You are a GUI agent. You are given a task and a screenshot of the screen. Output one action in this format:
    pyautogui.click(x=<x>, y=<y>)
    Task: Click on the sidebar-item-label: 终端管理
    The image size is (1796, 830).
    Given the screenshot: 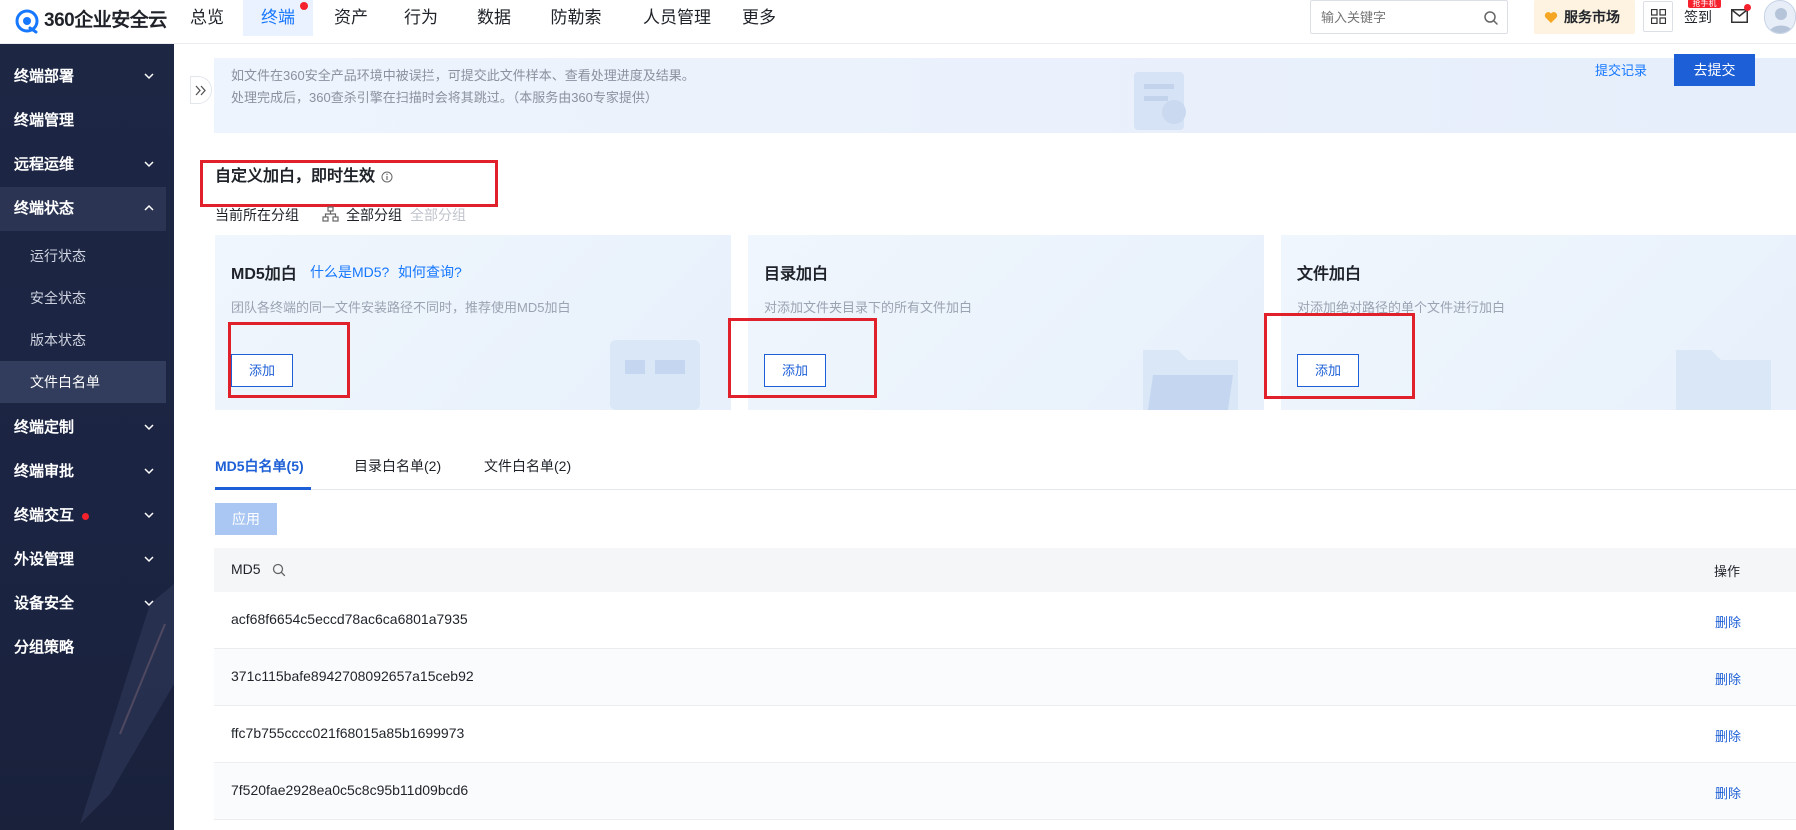 What is the action you would take?
    pyautogui.click(x=44, y=120)
    